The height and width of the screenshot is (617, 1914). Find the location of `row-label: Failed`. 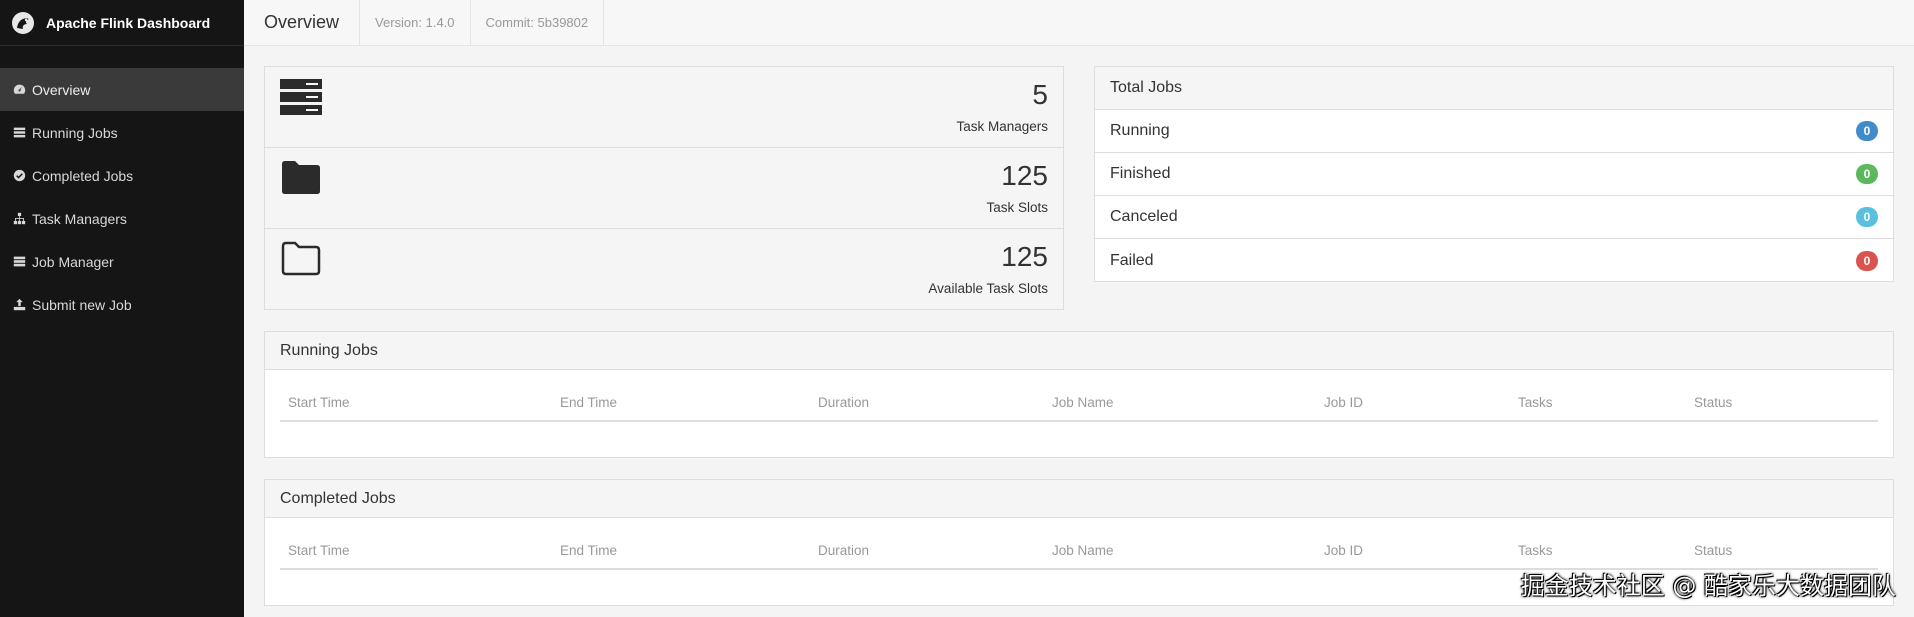

row-label: Failed is located at coordinates (1132, 260).